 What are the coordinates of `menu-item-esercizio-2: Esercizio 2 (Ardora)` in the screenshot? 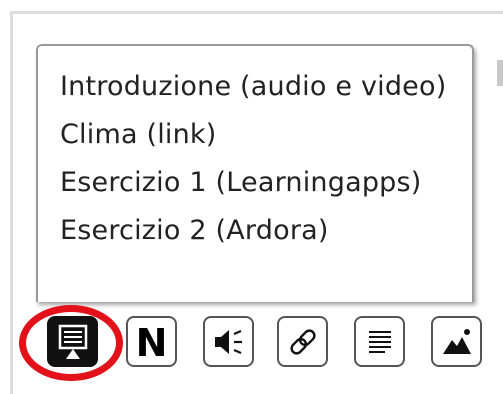 It's located at (260, 231).